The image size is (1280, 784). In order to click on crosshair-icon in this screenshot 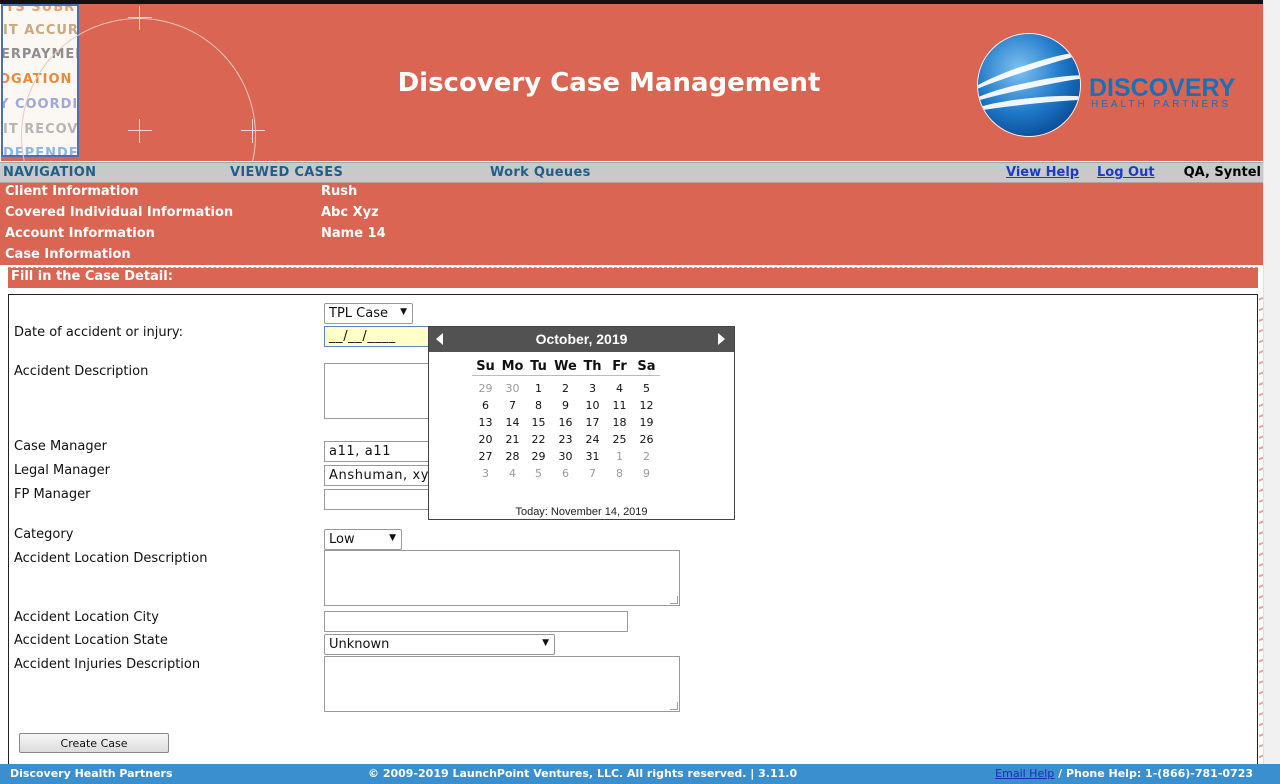, I will do `click(140, 131)`.